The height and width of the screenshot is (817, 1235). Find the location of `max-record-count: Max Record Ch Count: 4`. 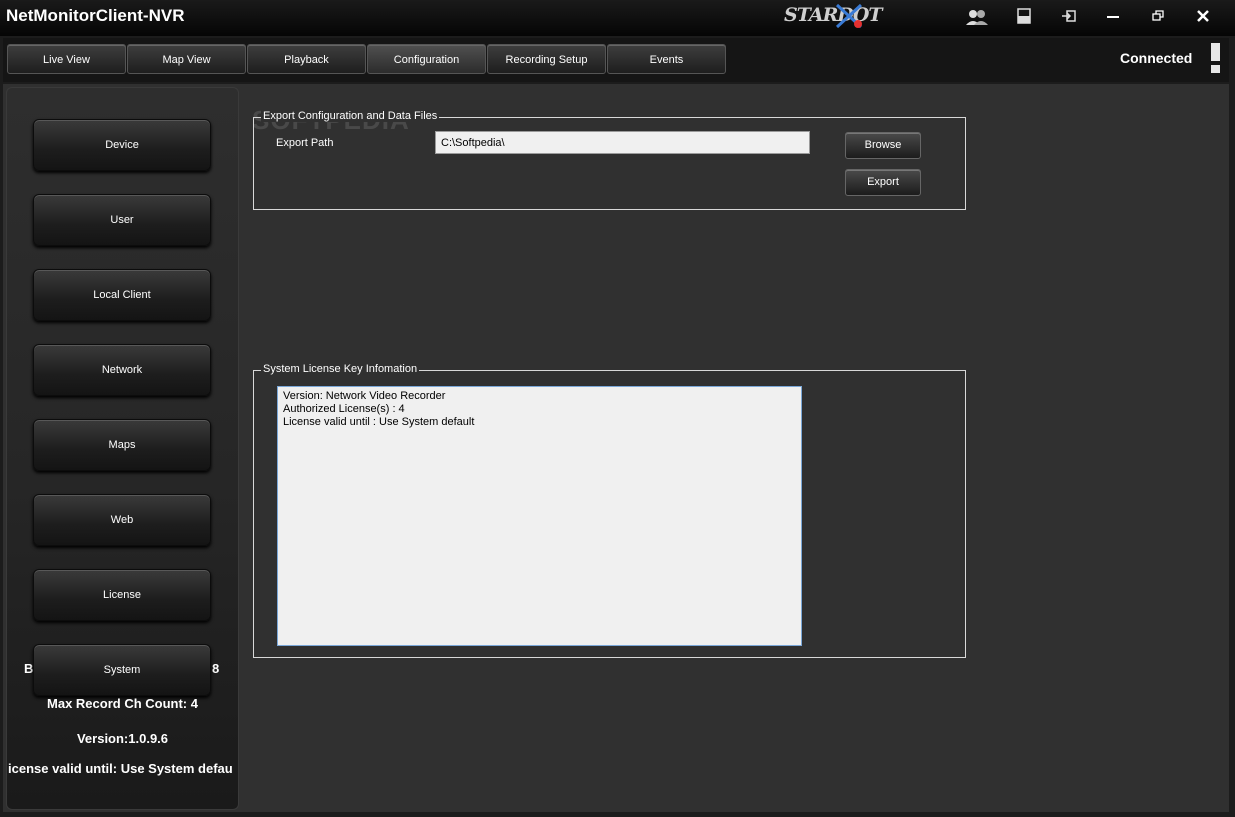

max-record-count: Max Record Ch Count: 4 is located at coordinates (122, 703).